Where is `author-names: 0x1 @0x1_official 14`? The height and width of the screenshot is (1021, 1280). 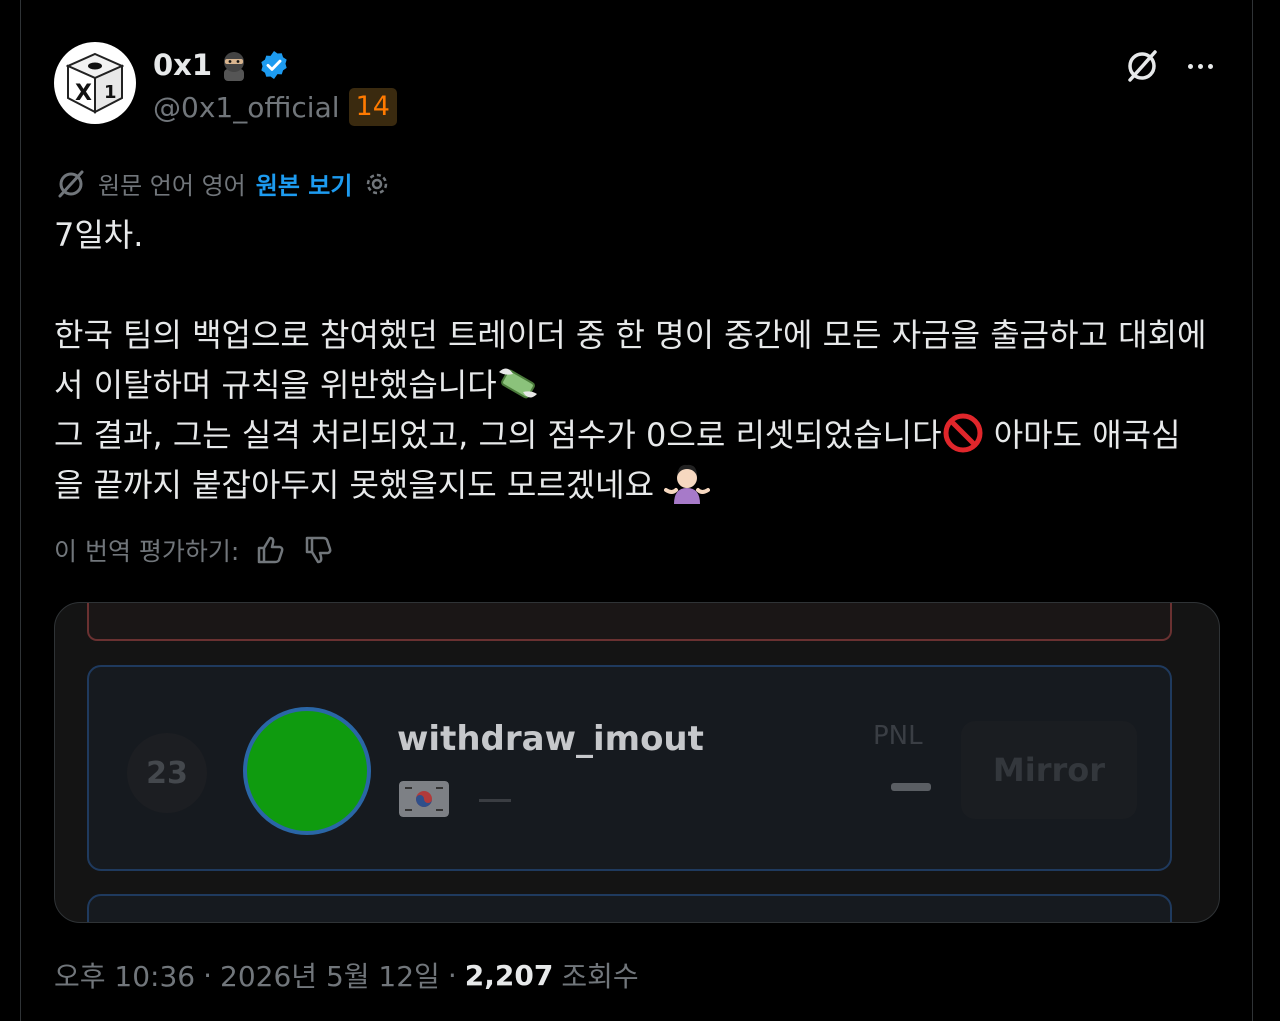
author-names: 0x1 @0x1_official 14 is located at coordinates (275, 86).